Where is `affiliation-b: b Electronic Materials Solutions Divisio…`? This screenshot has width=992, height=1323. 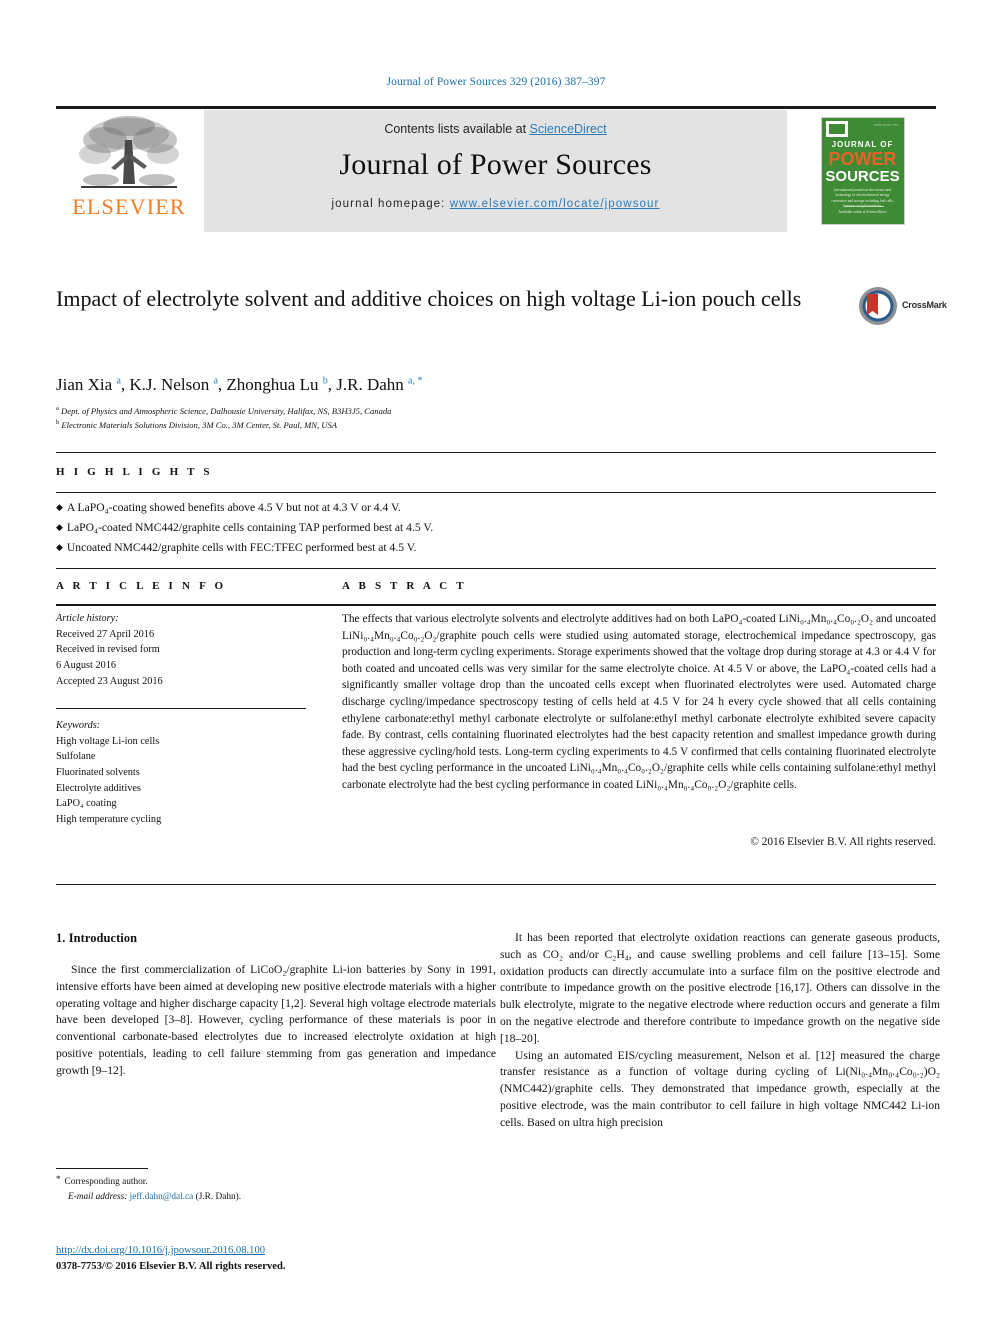 affiliation-b: b Electronic Materials Solutions Divisio… is located at coordinates (197, 425).